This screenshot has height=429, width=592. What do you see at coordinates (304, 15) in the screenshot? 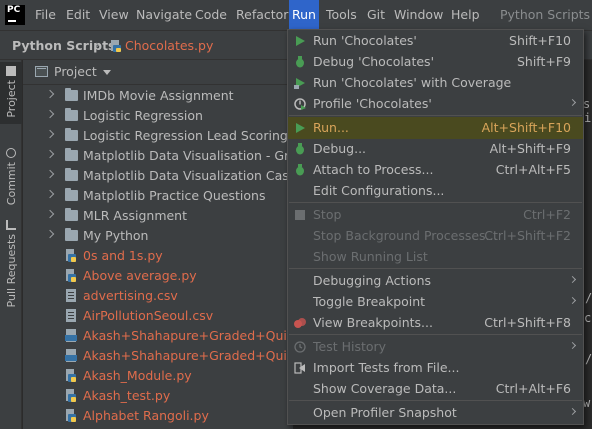
I see `menu-run: Run` at bounding box center [304, 15].